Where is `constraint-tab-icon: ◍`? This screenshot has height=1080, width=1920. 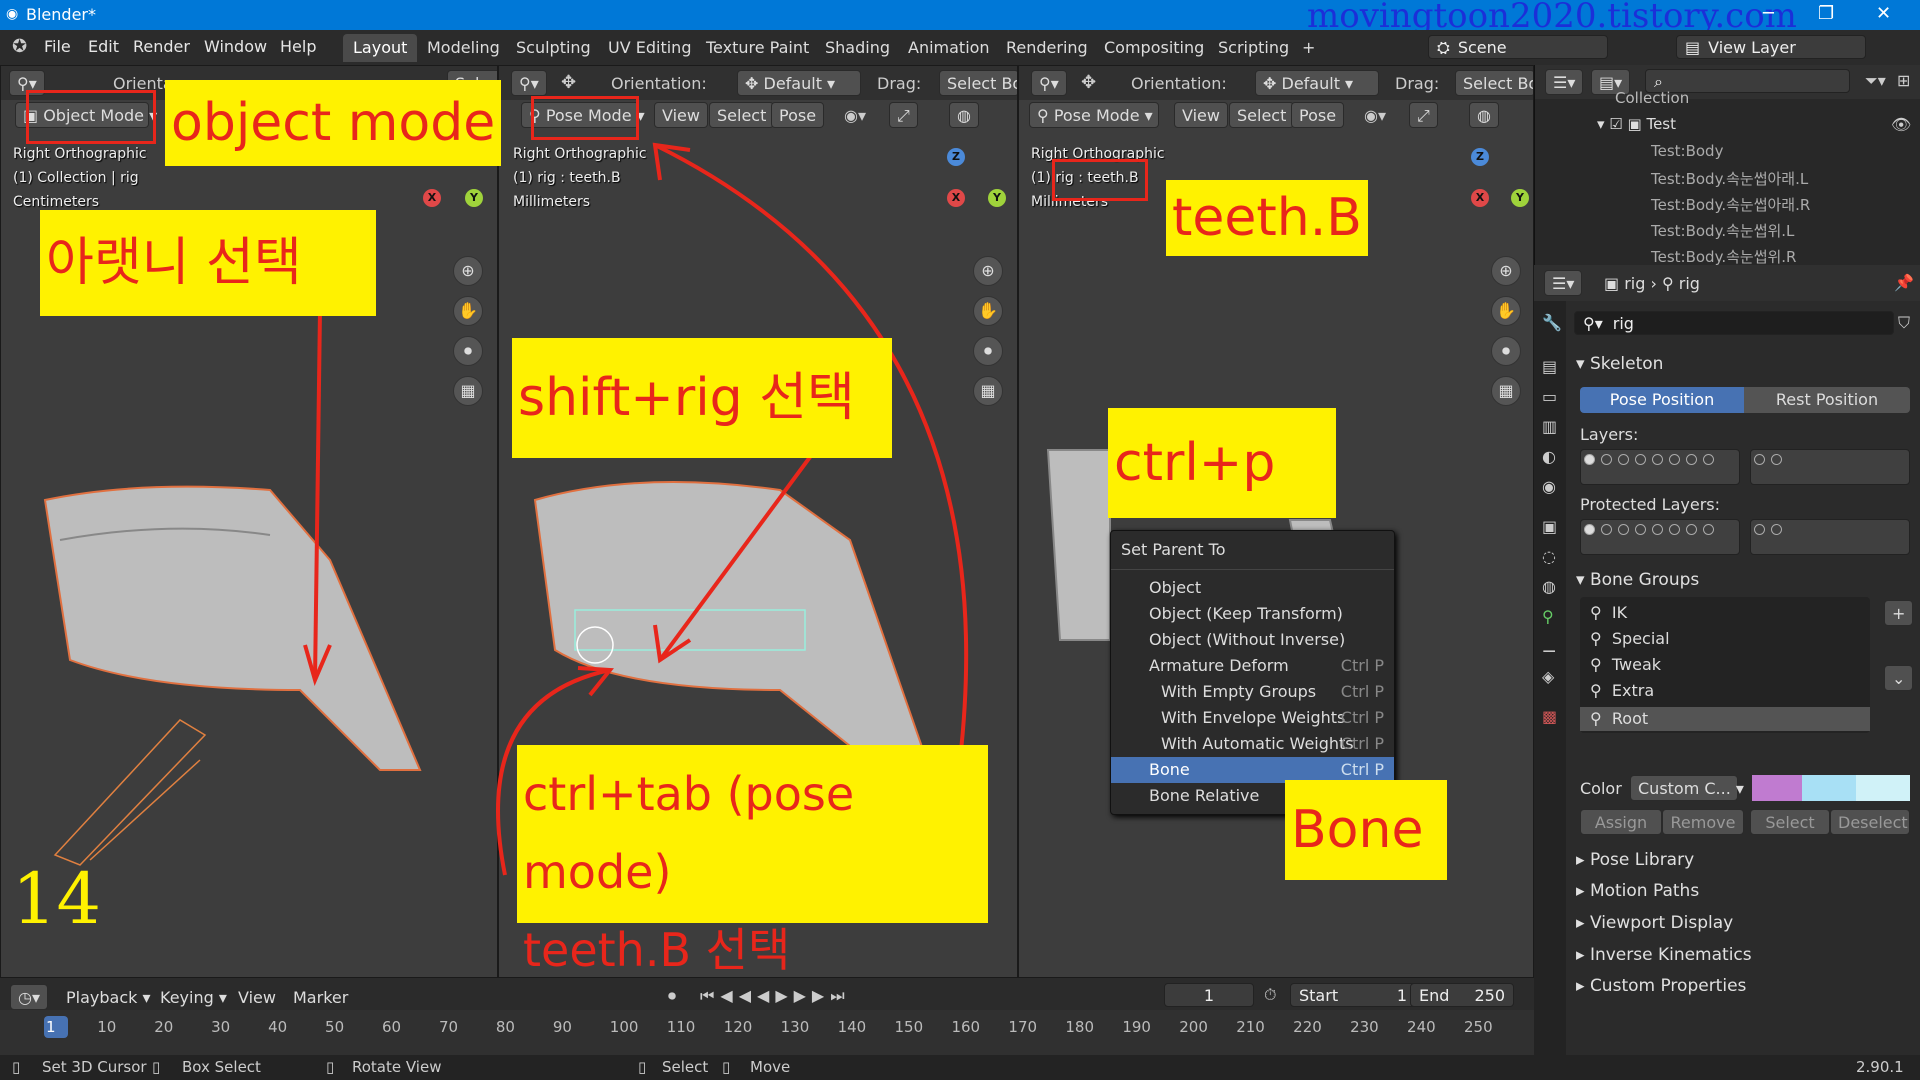 constraint-tab-icon: ◍ is located at coordinates (1549, 586).